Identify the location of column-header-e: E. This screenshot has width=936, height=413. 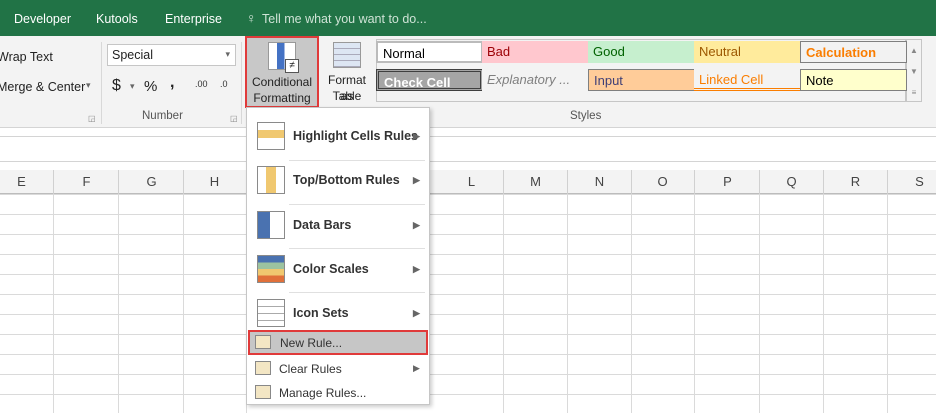
(27, 182).